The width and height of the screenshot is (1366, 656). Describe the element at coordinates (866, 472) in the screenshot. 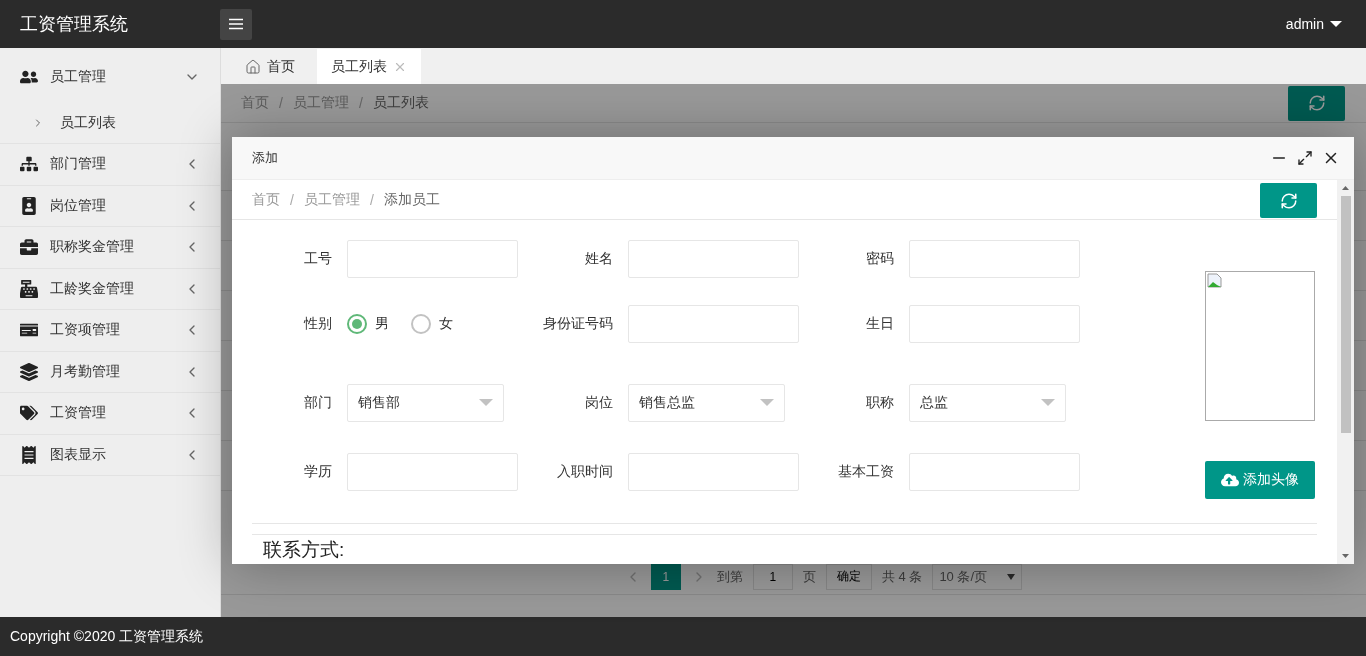

I see `field-label: 基本工资` at that location.